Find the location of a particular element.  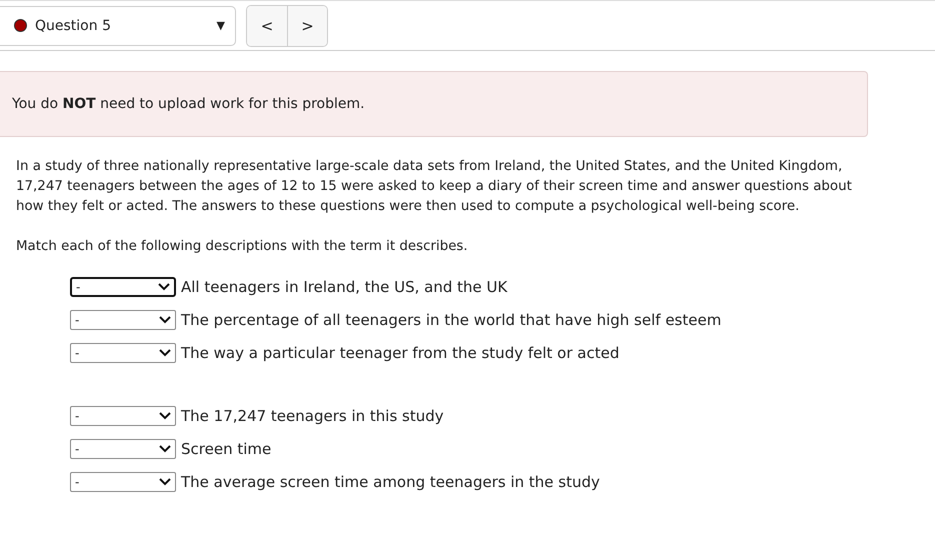

description-text: All teenagers in Ireland, the US, and the UK is located at coordinates (344, 287).